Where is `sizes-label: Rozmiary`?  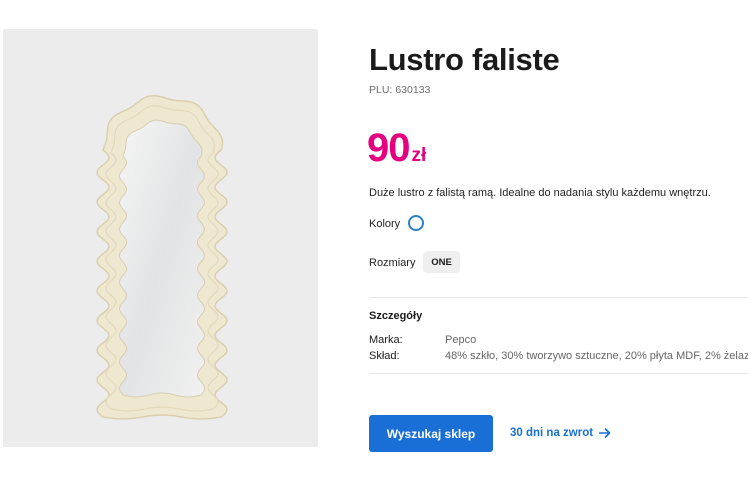 sizes-label: Rozmiary is located at coordinates (392, 263).